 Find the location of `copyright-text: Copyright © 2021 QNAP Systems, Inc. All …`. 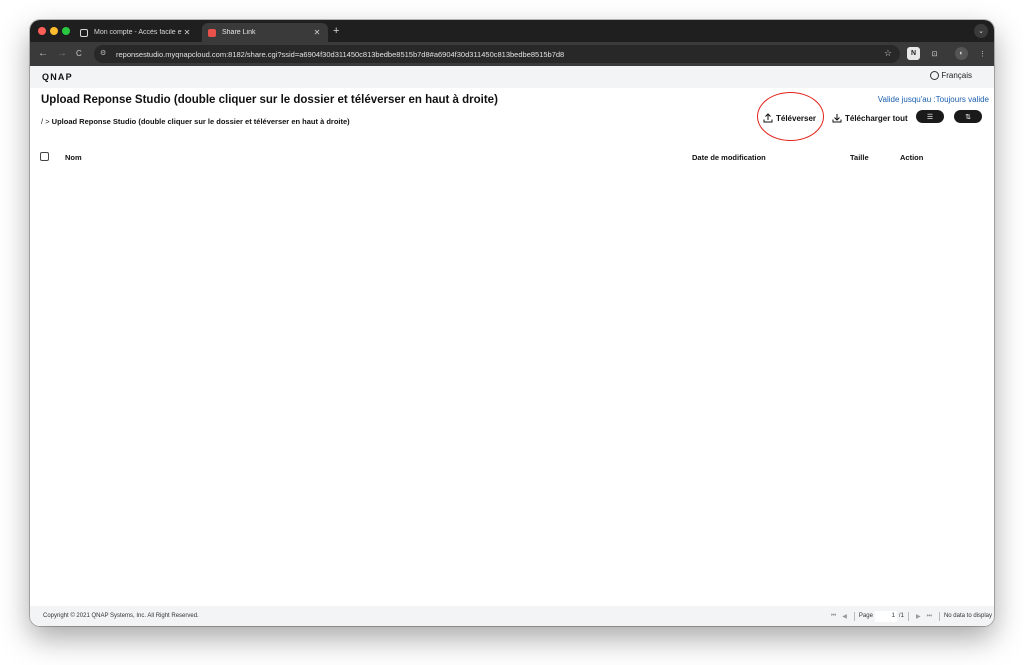

copyright-text: Copyright © 2021 QNAP Systems, Inc. All … is located at coordinates (121, 616).